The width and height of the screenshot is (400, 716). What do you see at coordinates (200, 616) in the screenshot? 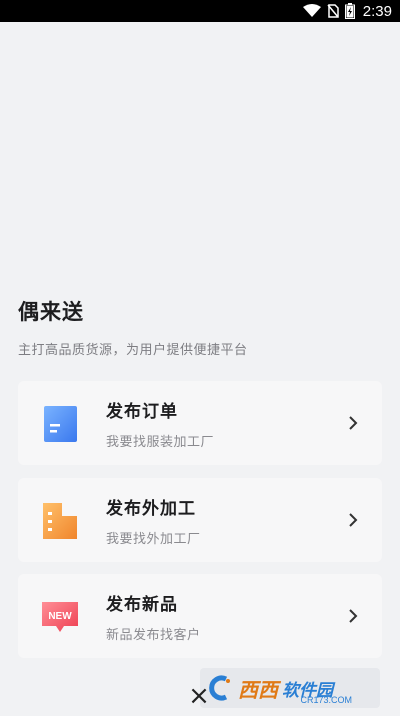
I see `publish-new-product-card: NEW 发布新品 新品发布找客户` at bounding box center [200, 616].